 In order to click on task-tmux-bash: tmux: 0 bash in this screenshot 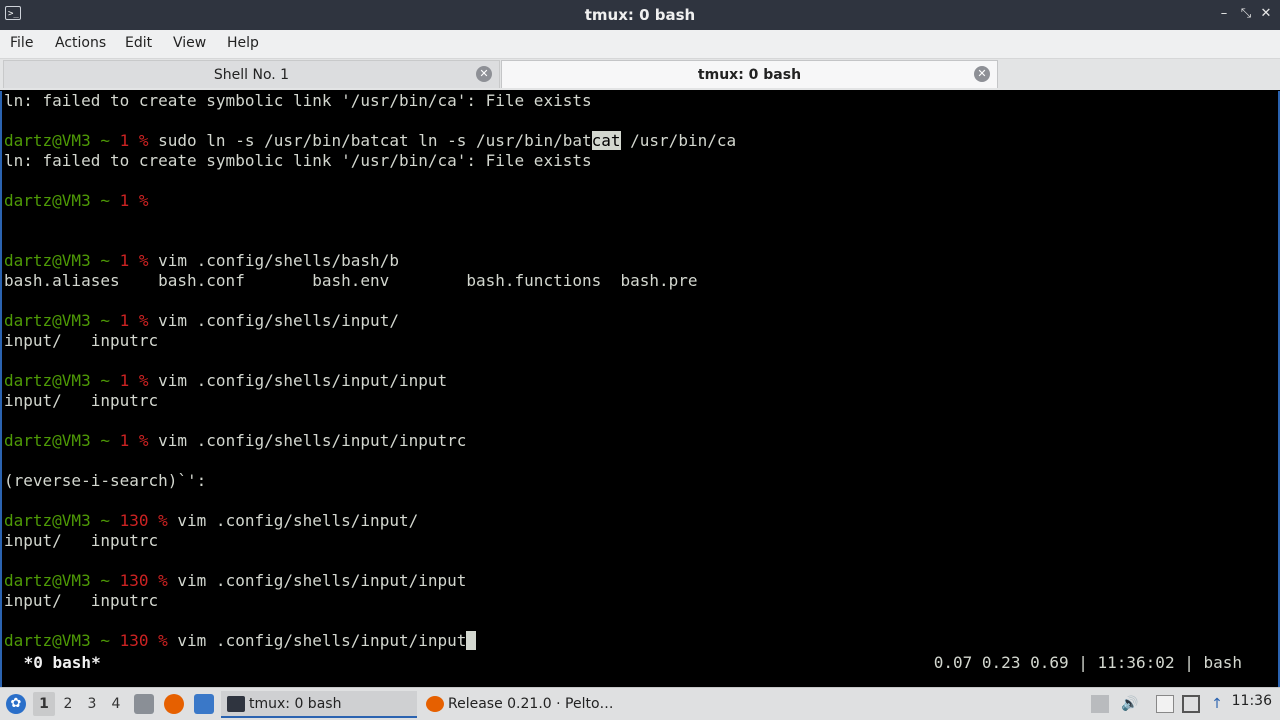, I will do `click(319, 704)`.